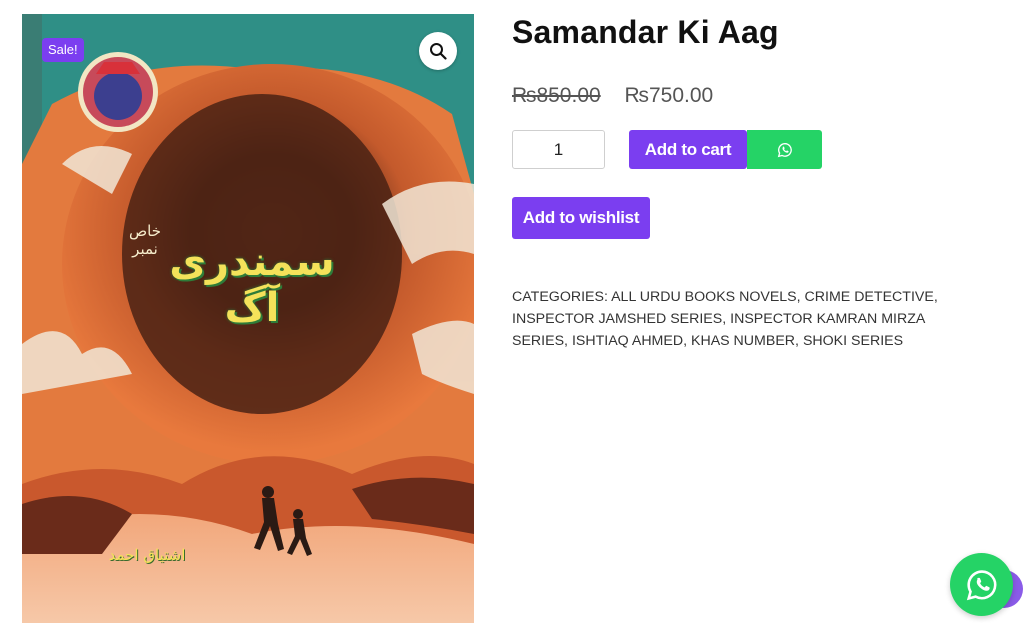 This screenshot has height=623, width=1024. What do you see at coordinates (627, 341) in the screenshot?
I see `category-link: ISHTIAQ AHMED` at bounding box center [627, 341].